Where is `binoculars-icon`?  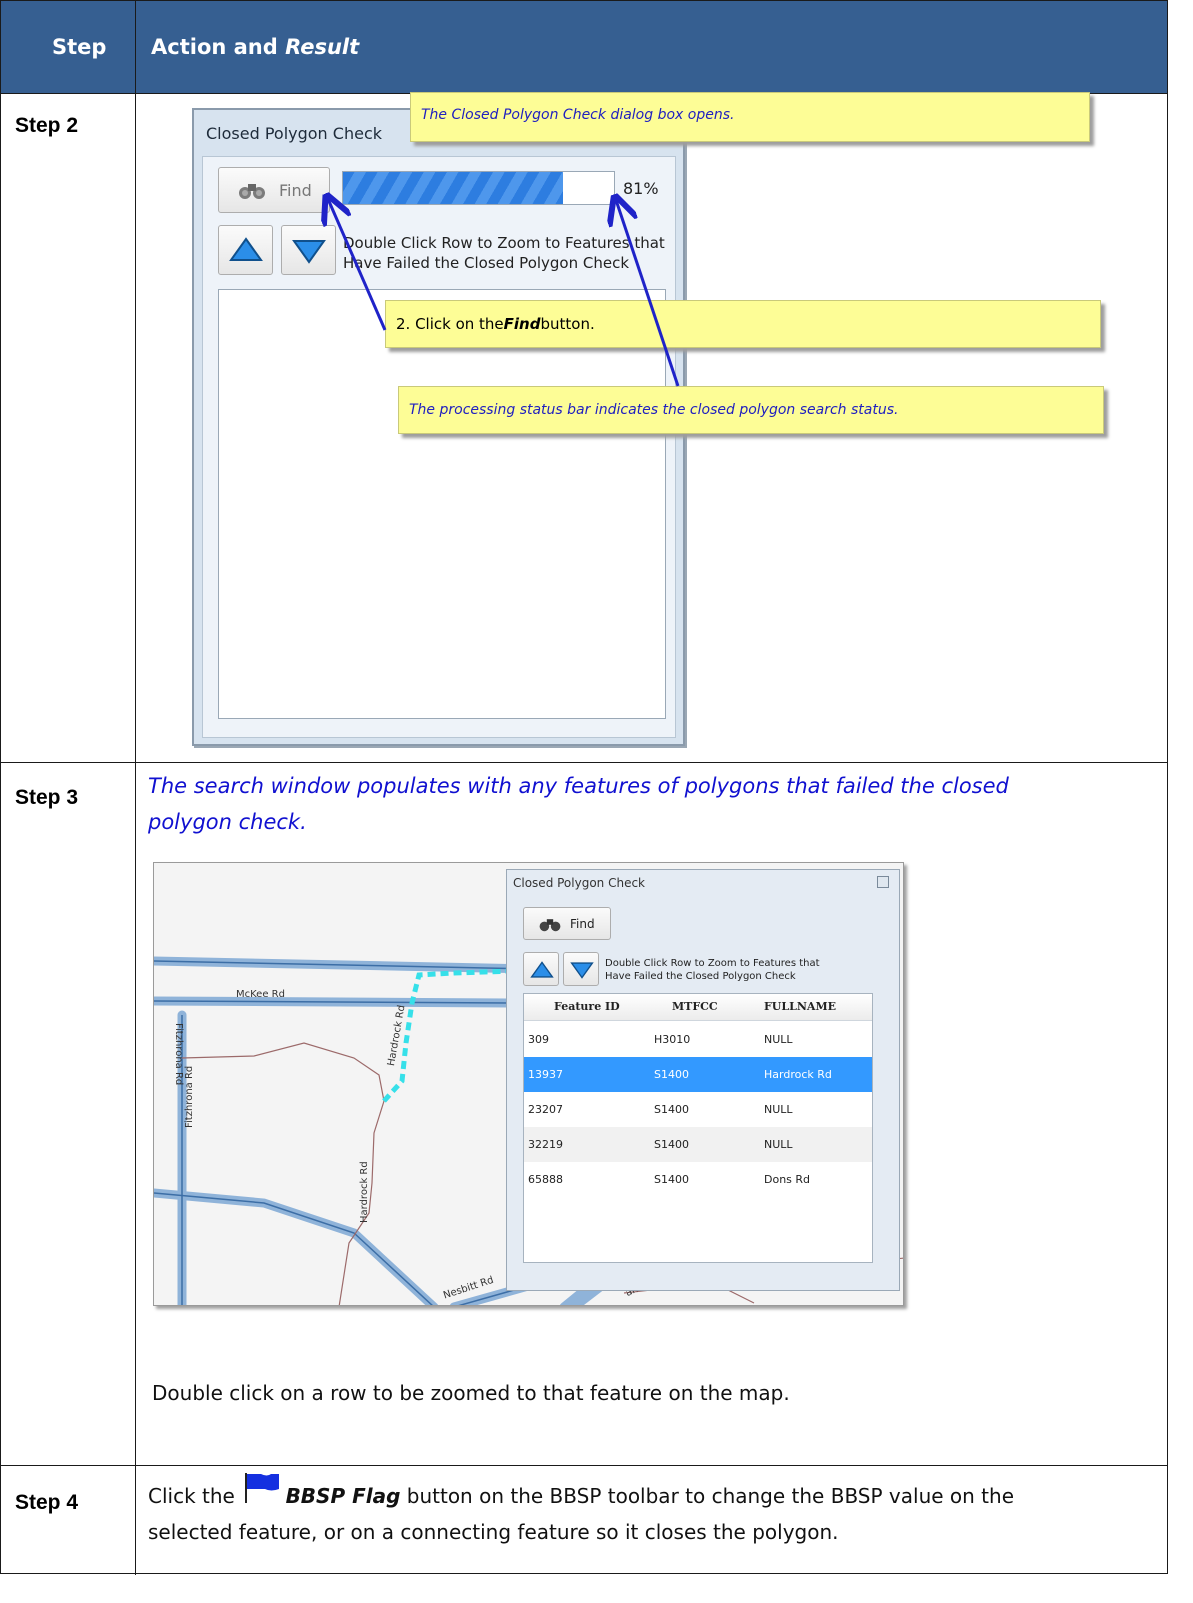 binoculars-icon is located at coordinates (550, 926).